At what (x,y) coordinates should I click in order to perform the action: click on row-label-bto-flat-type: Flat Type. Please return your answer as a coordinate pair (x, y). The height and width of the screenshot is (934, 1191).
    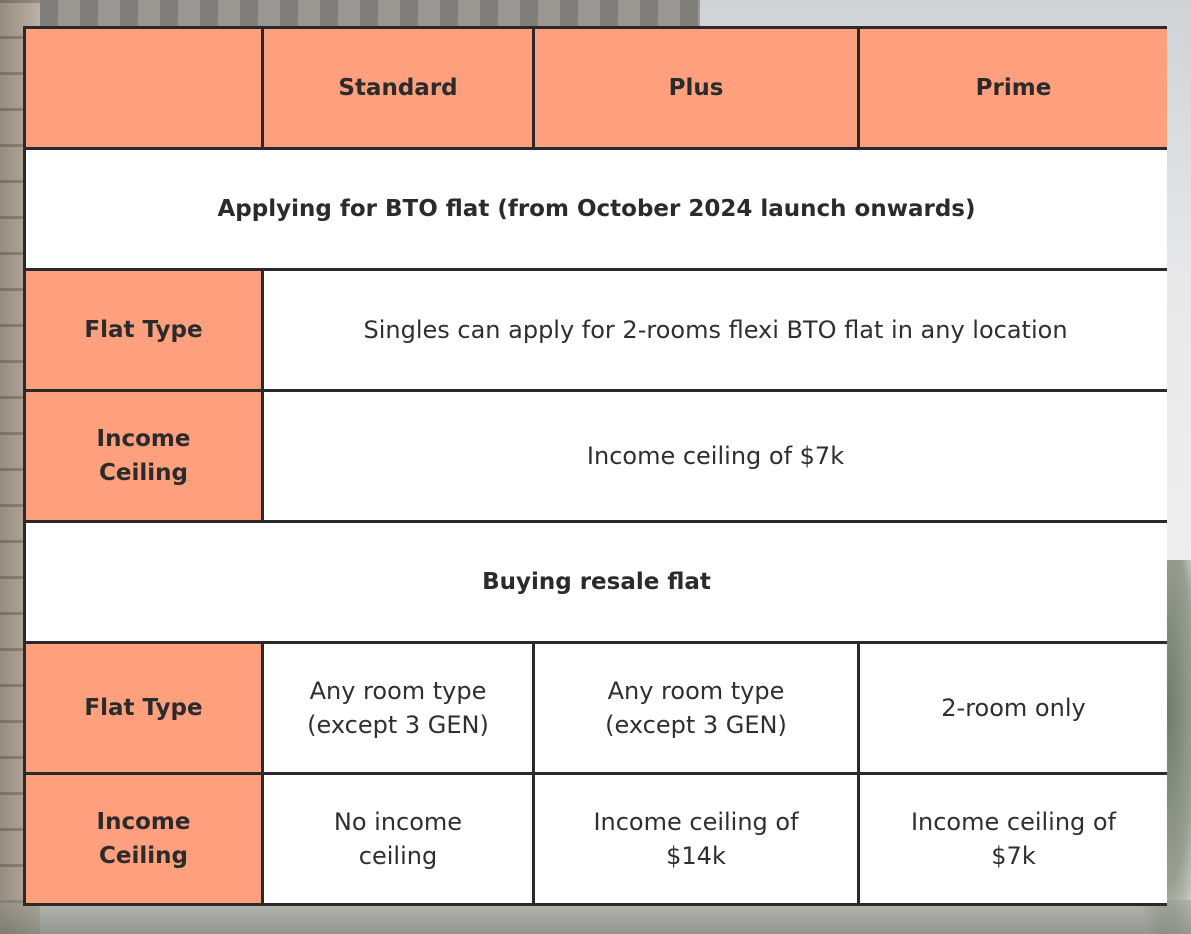
    Looking at the image, I should click on (143, 330).